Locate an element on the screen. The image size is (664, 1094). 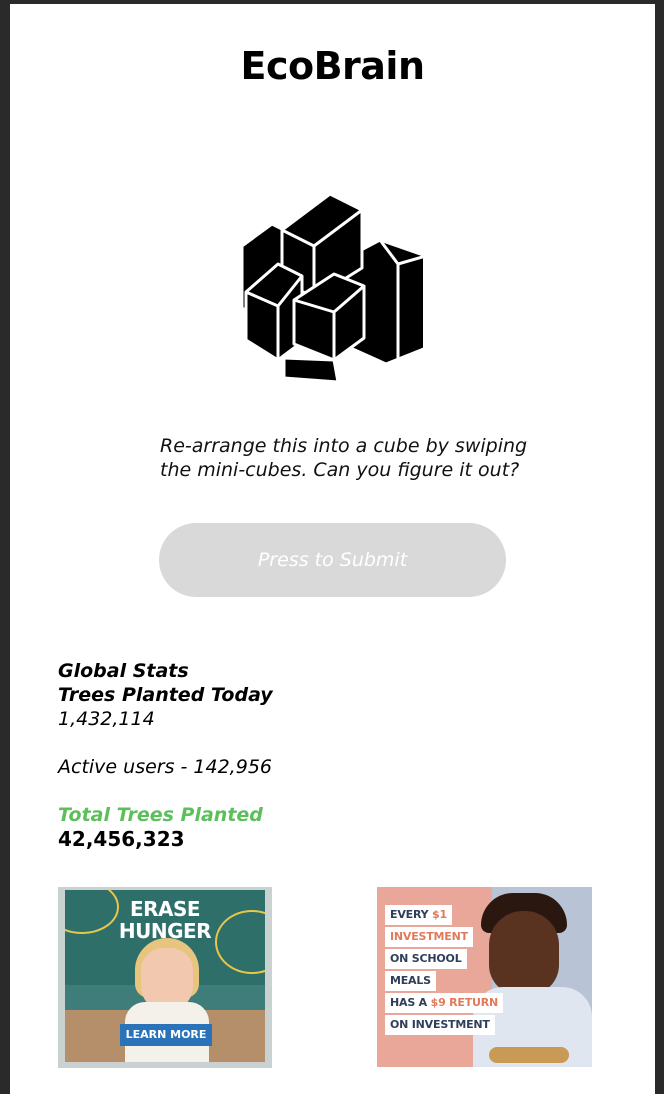
ad-text-line: ON INVESTMENT is located at coordinates (440, 1025).